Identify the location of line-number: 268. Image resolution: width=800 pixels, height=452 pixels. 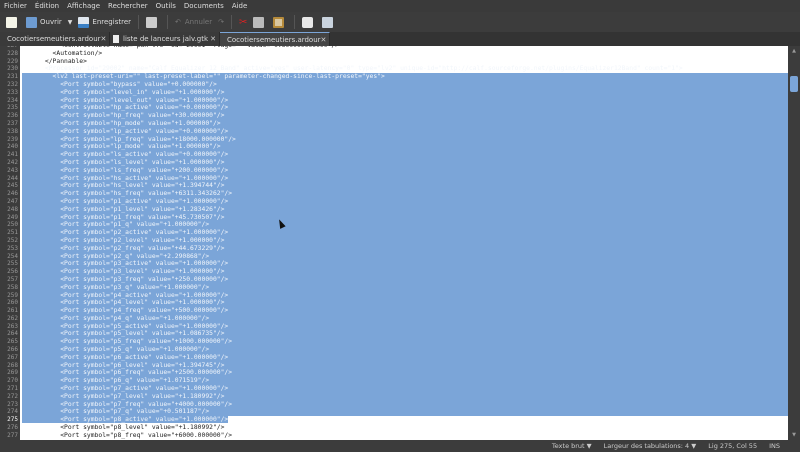
(12, 365).